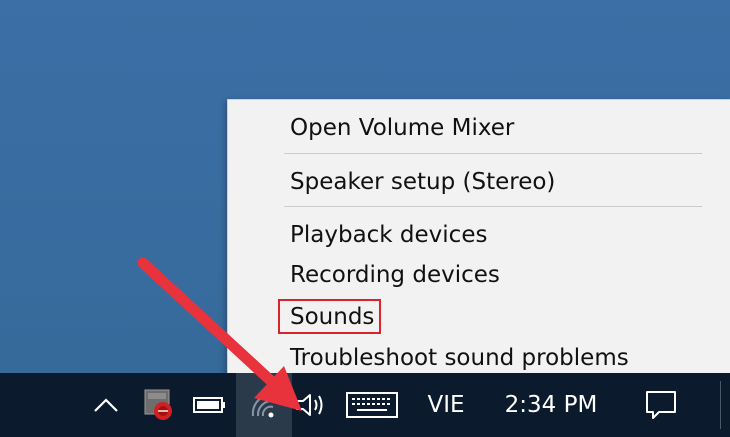 This screenshot has height=437, width=730. Describe the element at coordinates (388, 235) in the screenshot. I see `menu-item-playback-devices: Playback devices` at that location.